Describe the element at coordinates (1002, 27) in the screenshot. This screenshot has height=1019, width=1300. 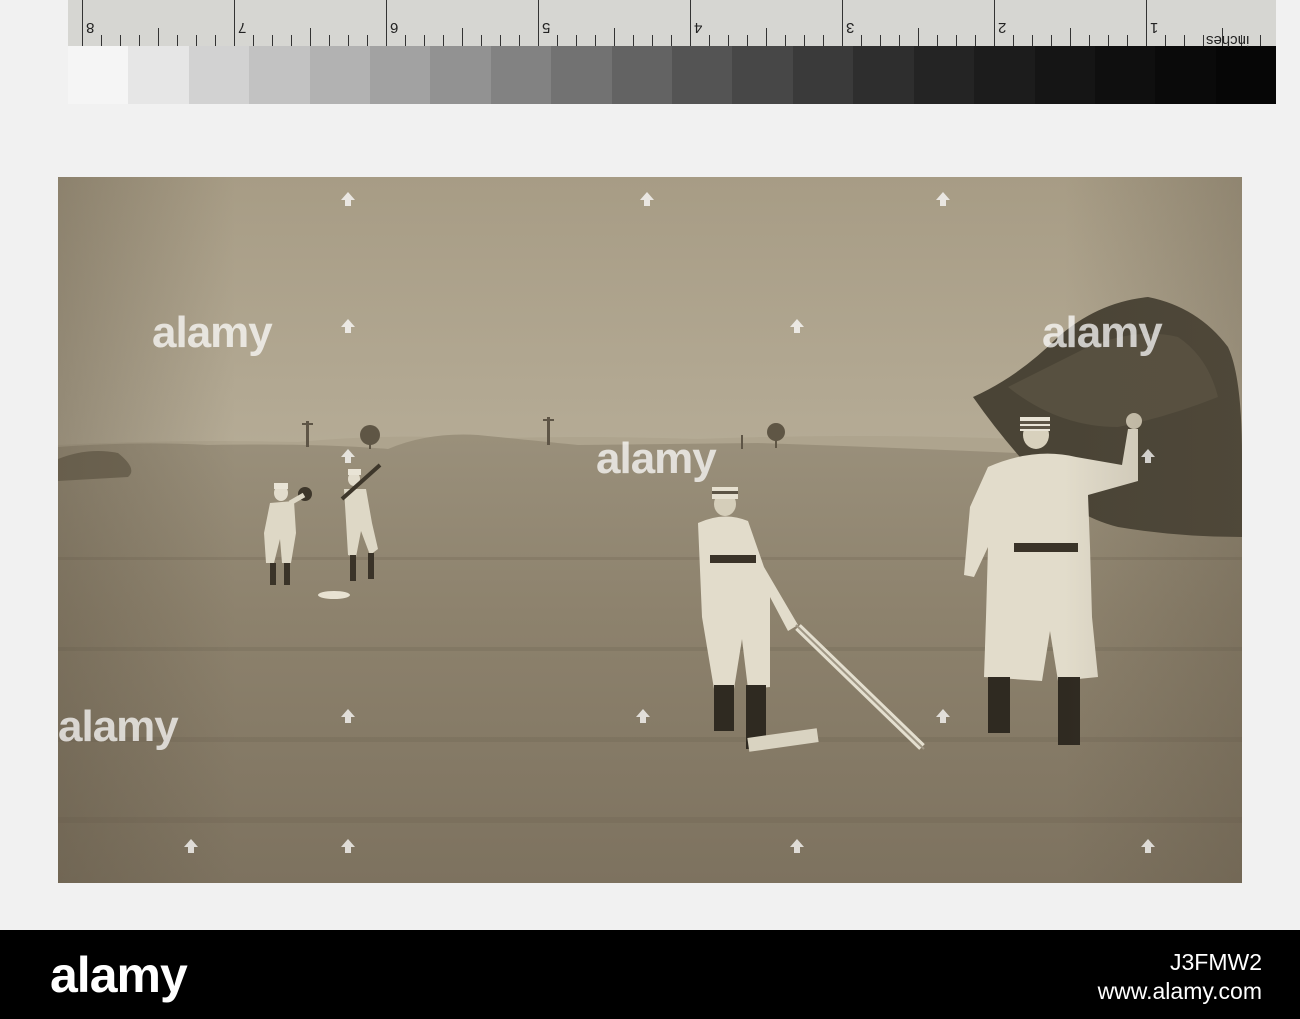
I see `ruler-number: 2` at that location.